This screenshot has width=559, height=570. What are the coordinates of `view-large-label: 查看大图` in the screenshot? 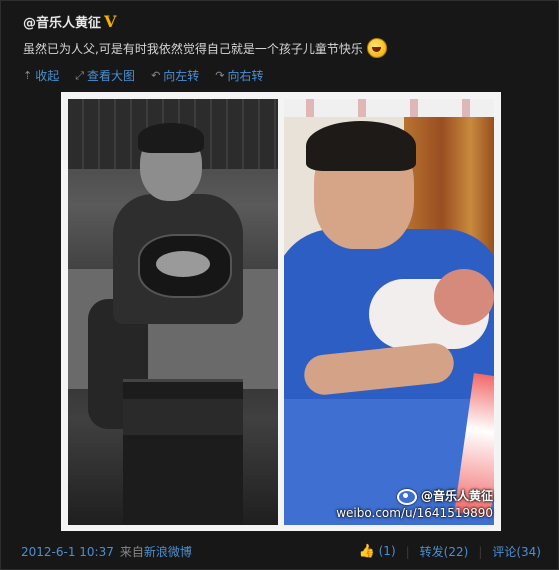 It's located at (111, 76).